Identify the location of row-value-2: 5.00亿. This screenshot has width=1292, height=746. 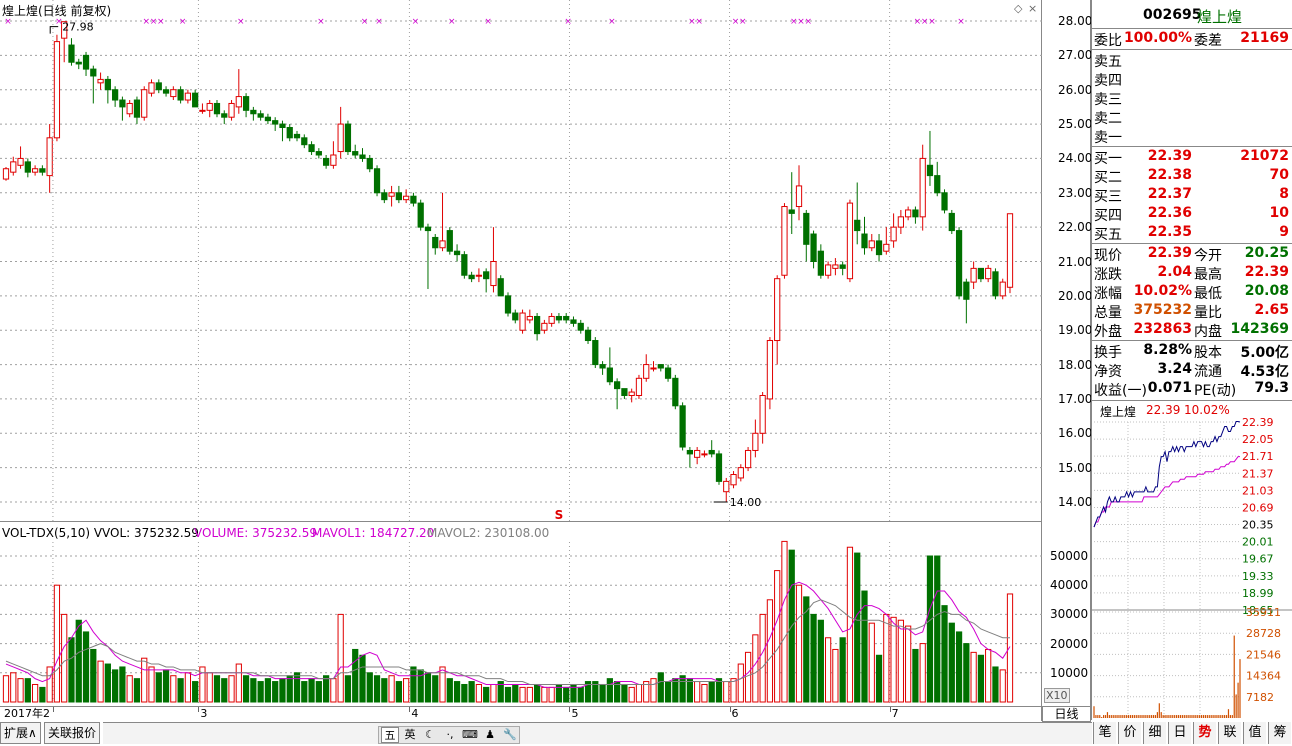
(1264, 353).